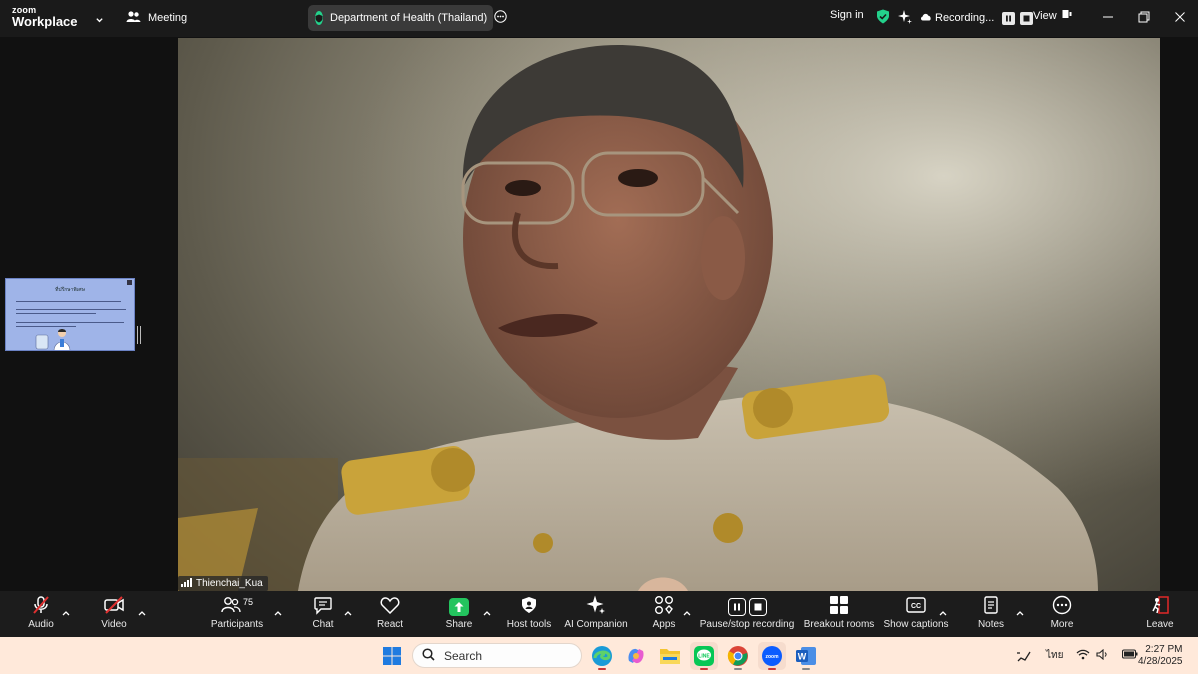  I want to click on system-clock: 2:27 PM 4/28/2025, so click(1160, 656).